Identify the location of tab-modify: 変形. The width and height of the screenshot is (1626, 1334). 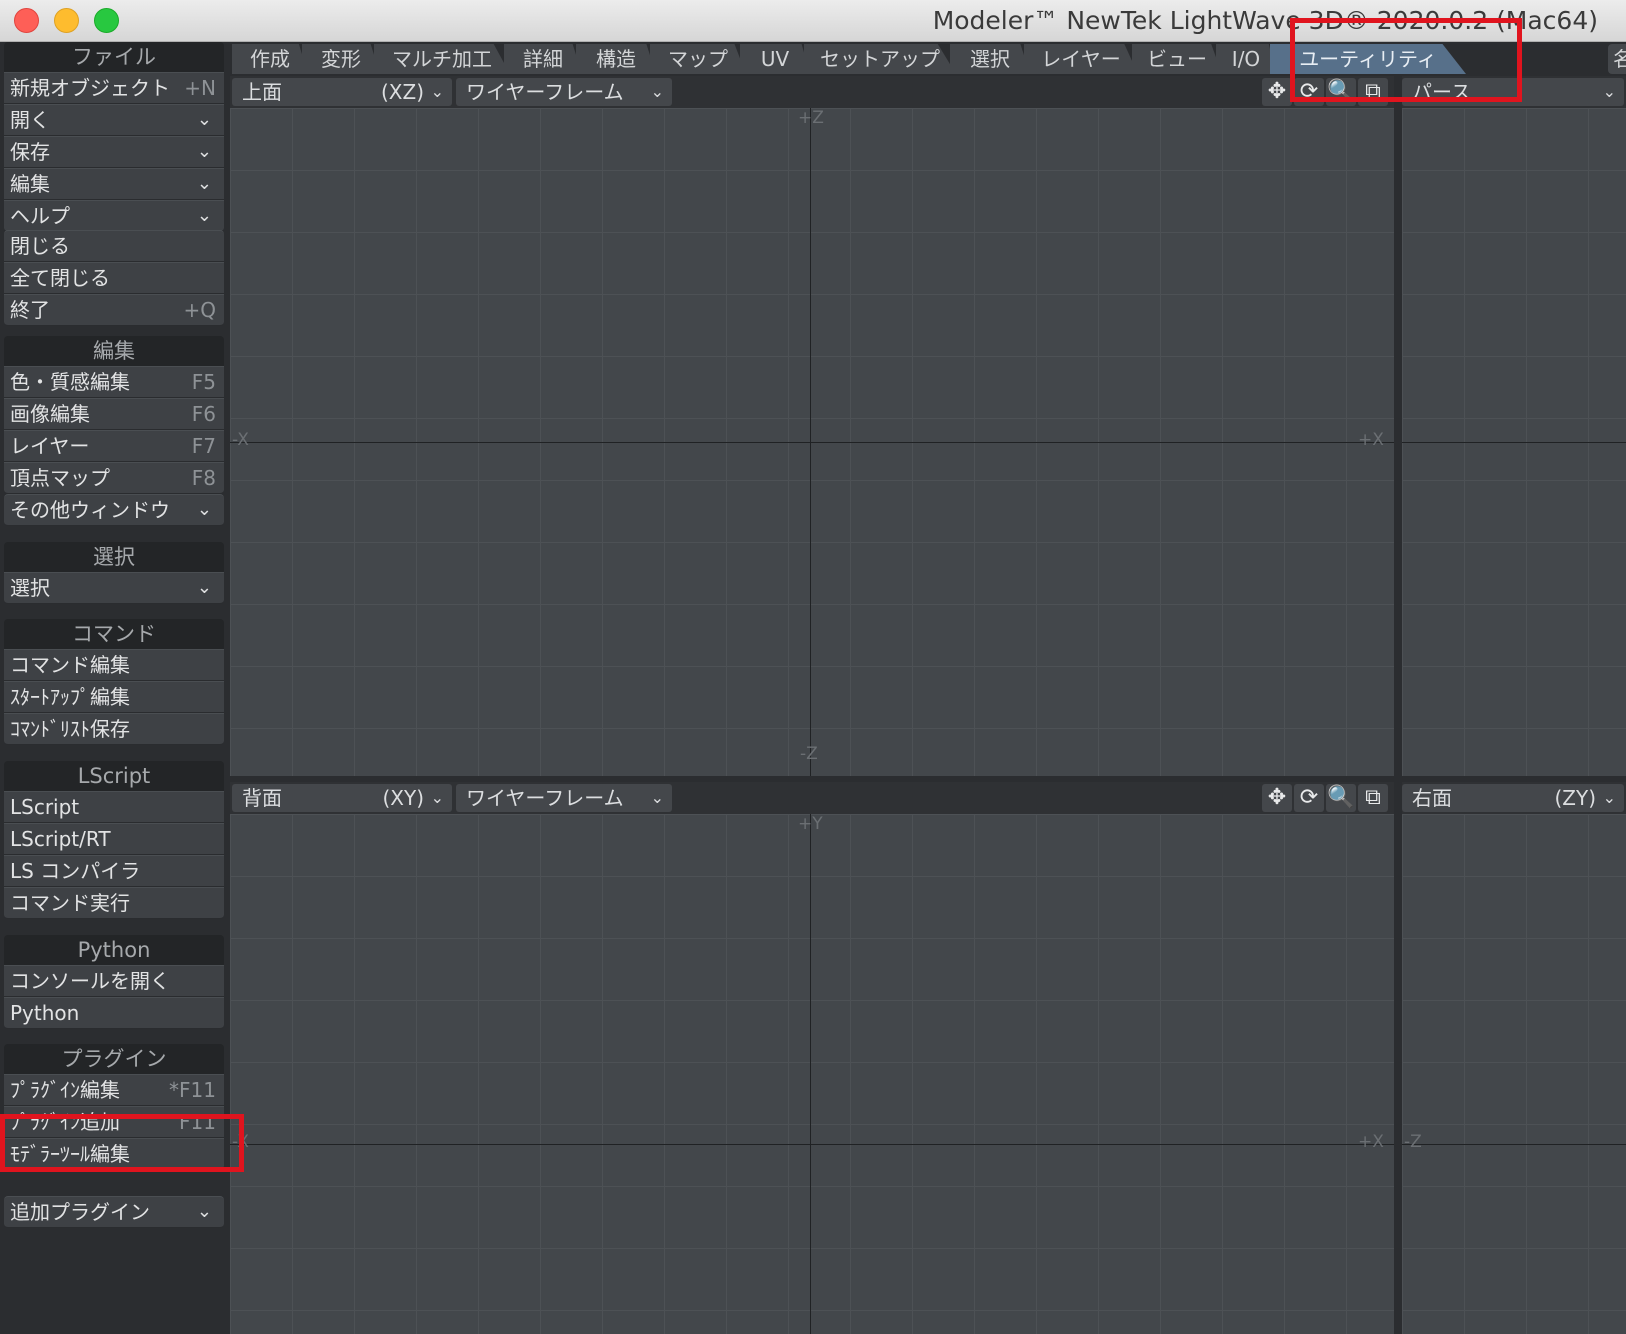
(341, 59).